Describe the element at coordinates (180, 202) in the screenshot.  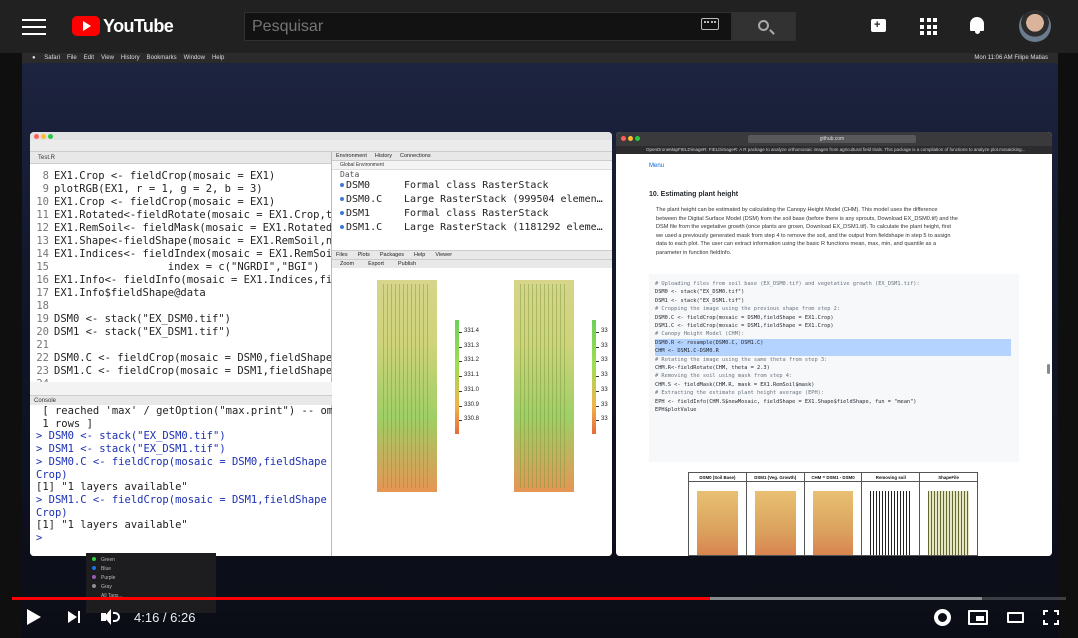
I see `code-line: 10 EX1.Crop <- fieldCrop(mosaic = EX1)` at that location.